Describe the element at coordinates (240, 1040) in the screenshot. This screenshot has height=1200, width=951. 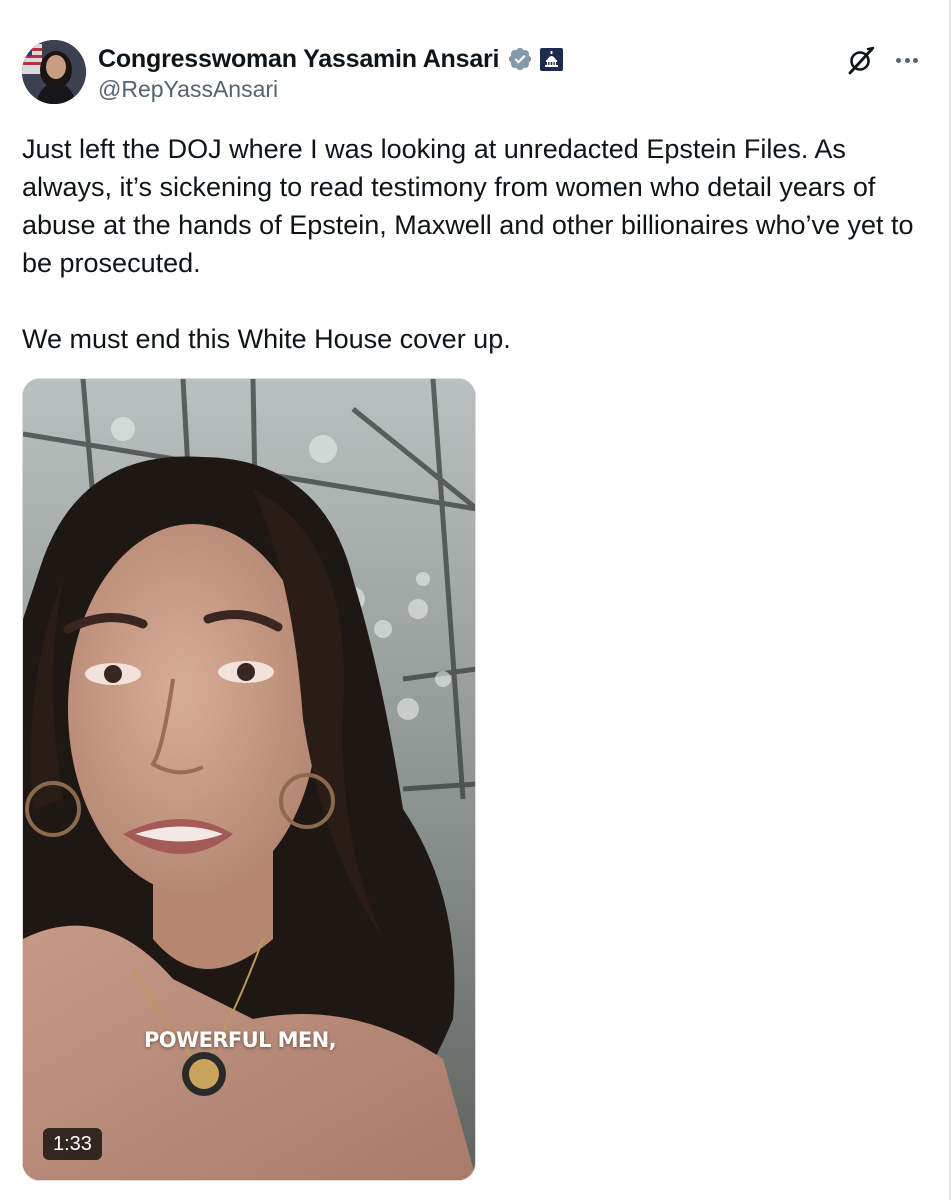
I see `video-caption: POWERFUL MEN,` at that location.